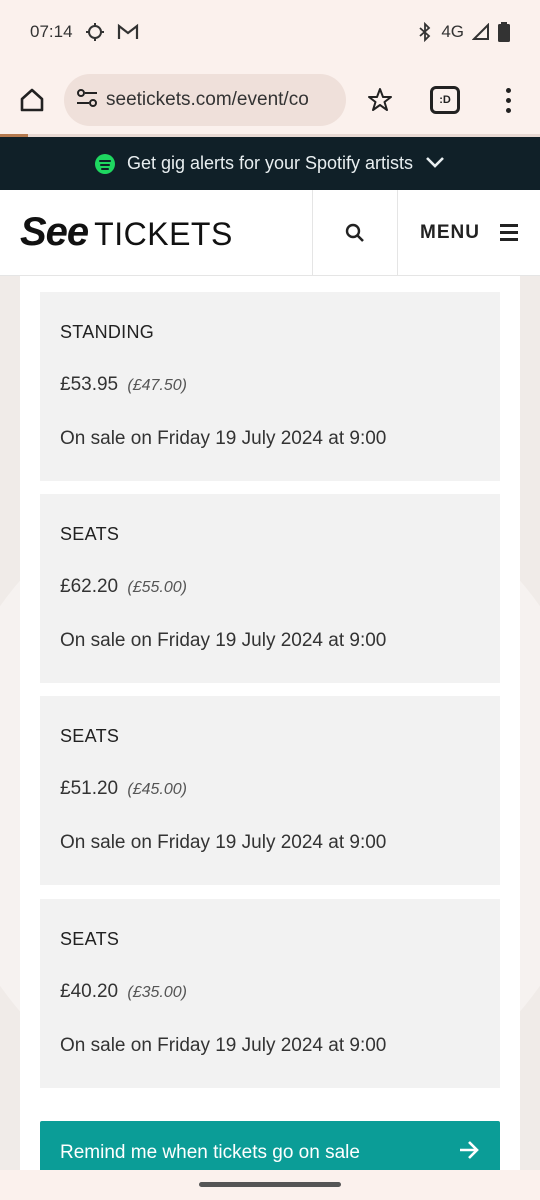 The height and width of the screenshot is (1200, 540). I want to click on ticket-base-price: (£45.00), so click(157, 789).